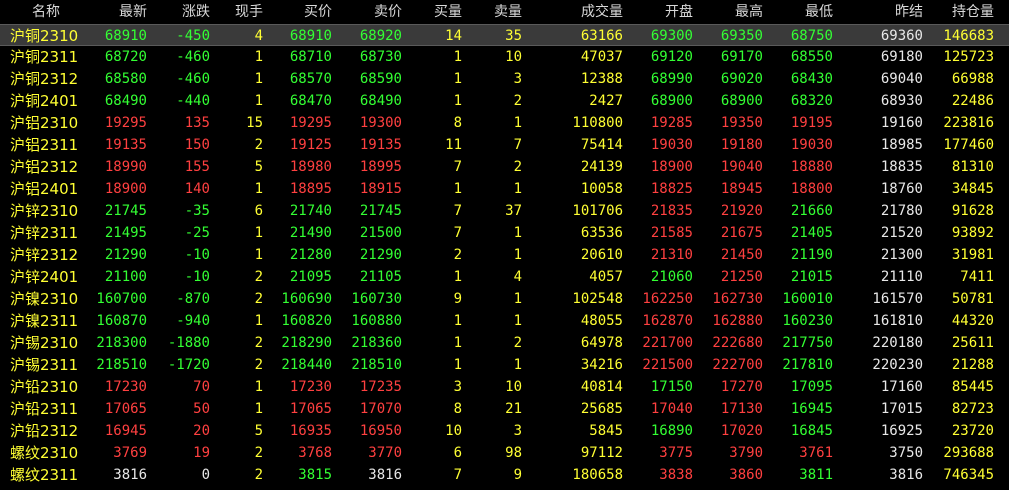 The width and height of the screenshot is (1009, 490). What do you see at coordinates (730, 12) in the screenshot?
I see `header-col-high: 最高` at bounding box center [730, 12].